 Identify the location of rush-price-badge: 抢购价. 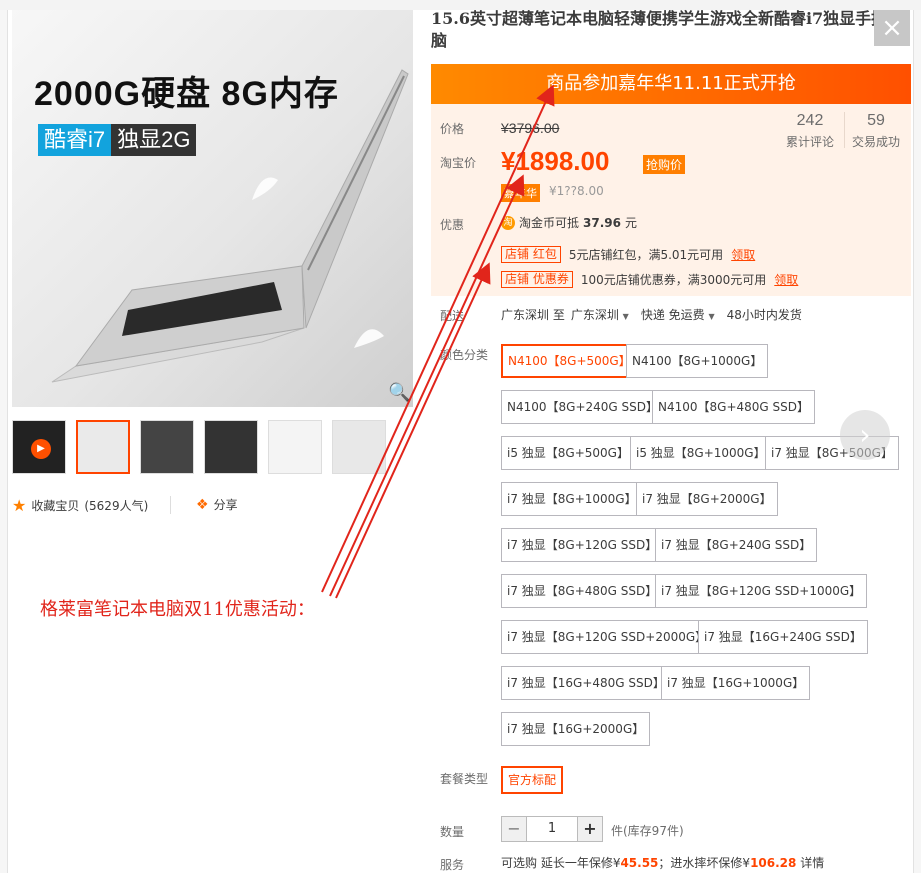
(664, 164).